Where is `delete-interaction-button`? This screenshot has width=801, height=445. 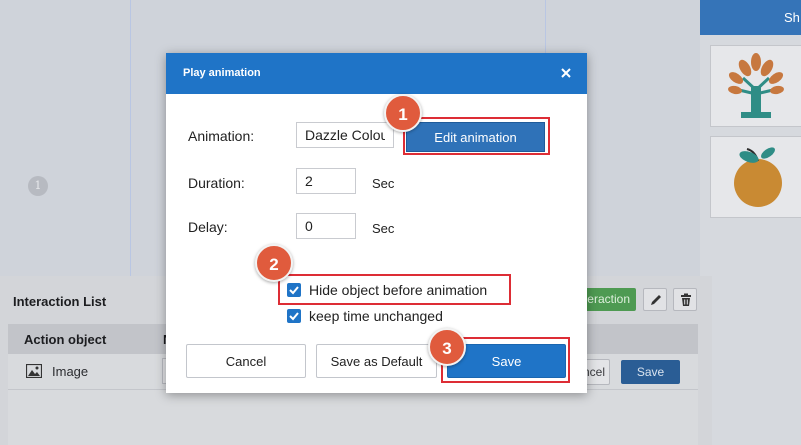
delete-interaction-button is located at coordinates (685, 299).